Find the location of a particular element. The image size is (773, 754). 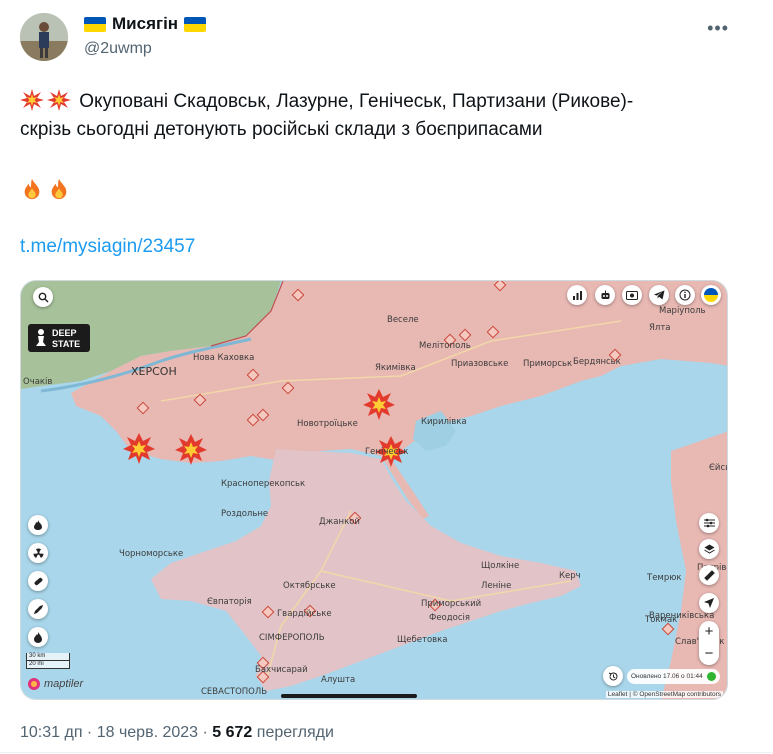

map-label: Роздольне is located at coordinates (245, 514).